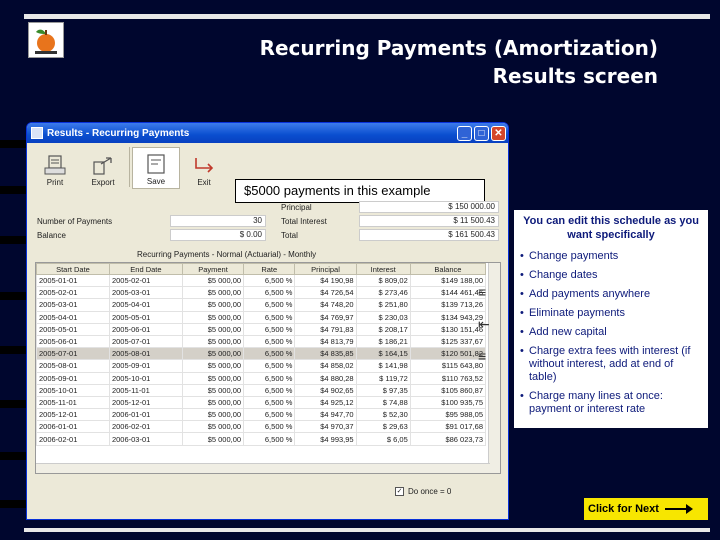 The image size is (720, 540). I want to click on window-titlebar: Results - Recurring Payments _ □ ✕, so click(267, 133).